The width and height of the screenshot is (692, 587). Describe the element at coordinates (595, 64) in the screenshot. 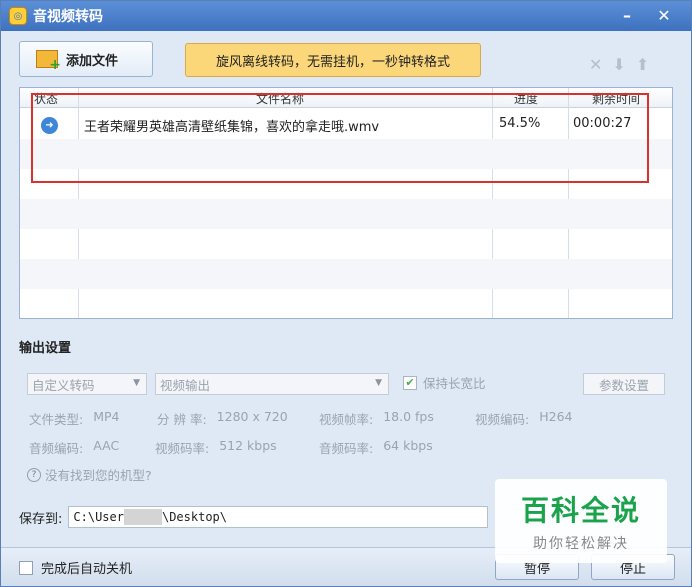

I see `delete-icon: ✕` at that location.